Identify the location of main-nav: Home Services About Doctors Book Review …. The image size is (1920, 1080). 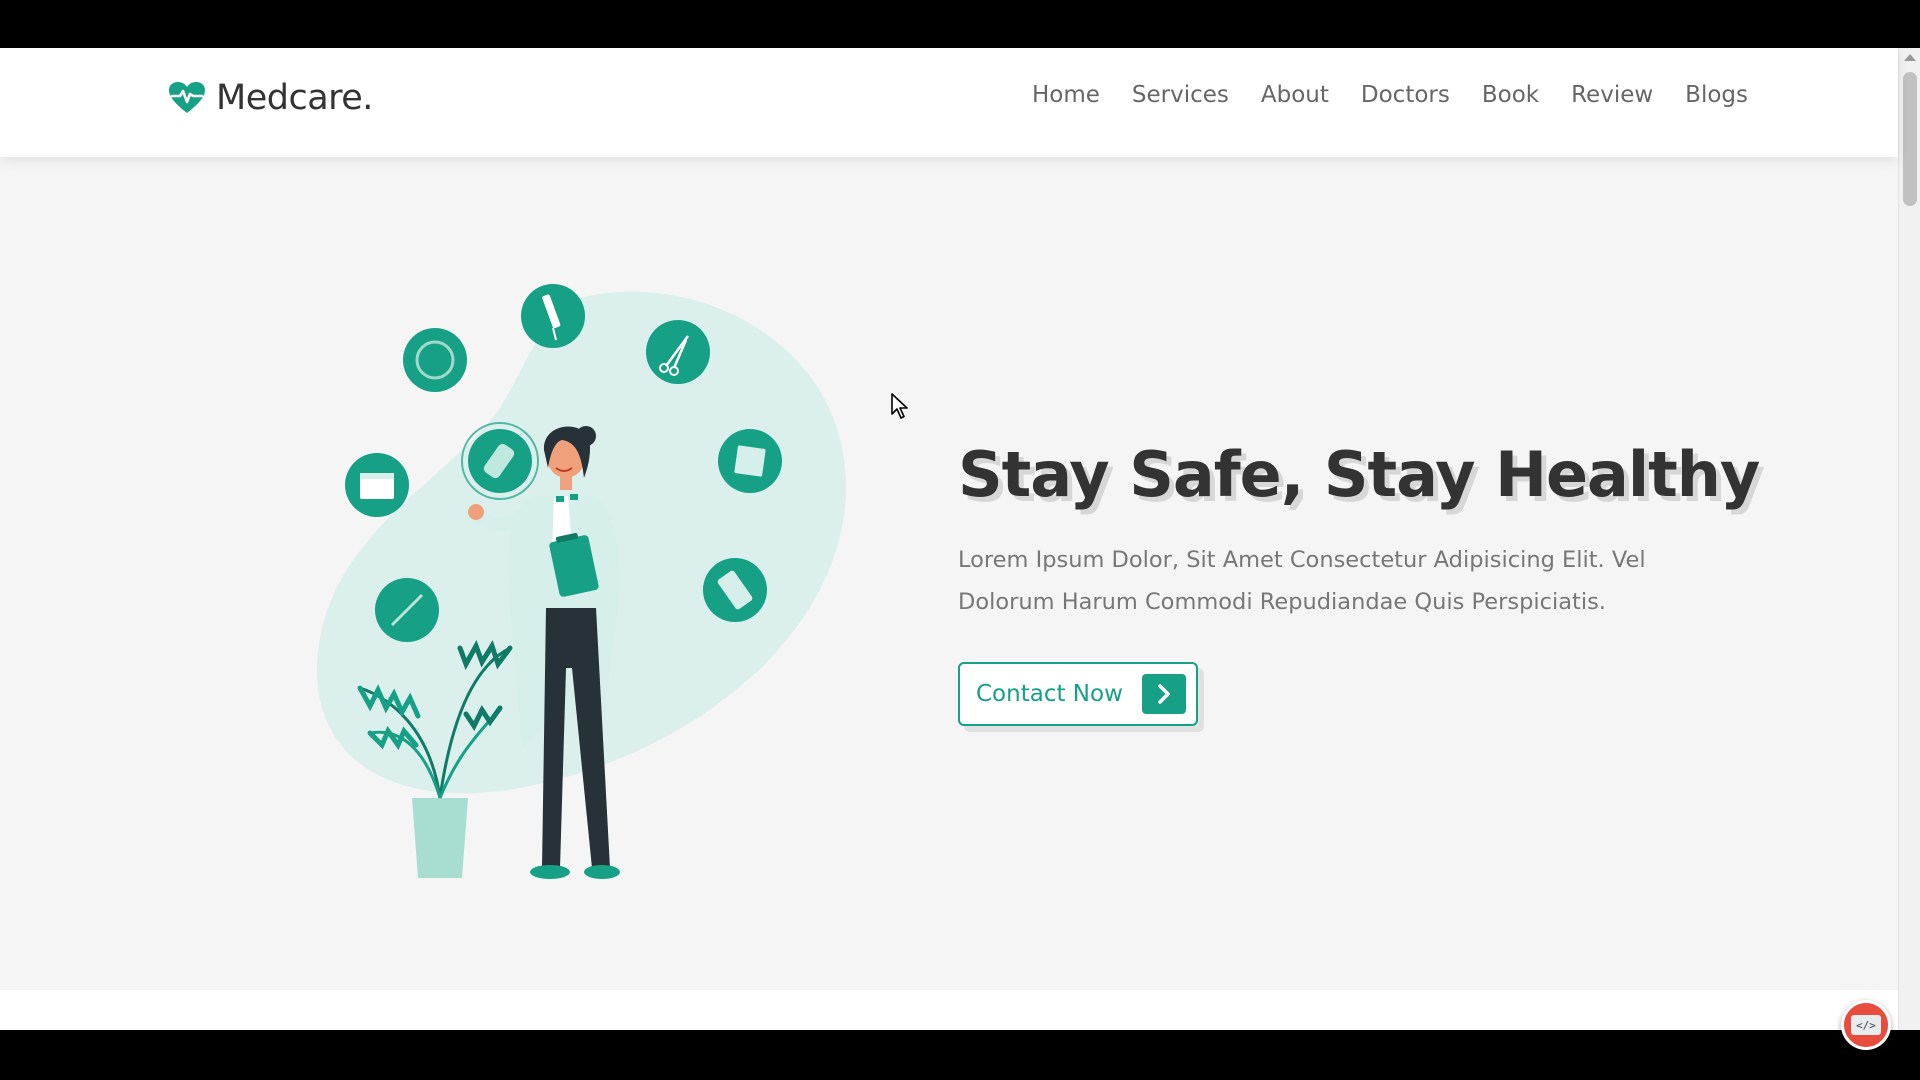
(1390, 95).